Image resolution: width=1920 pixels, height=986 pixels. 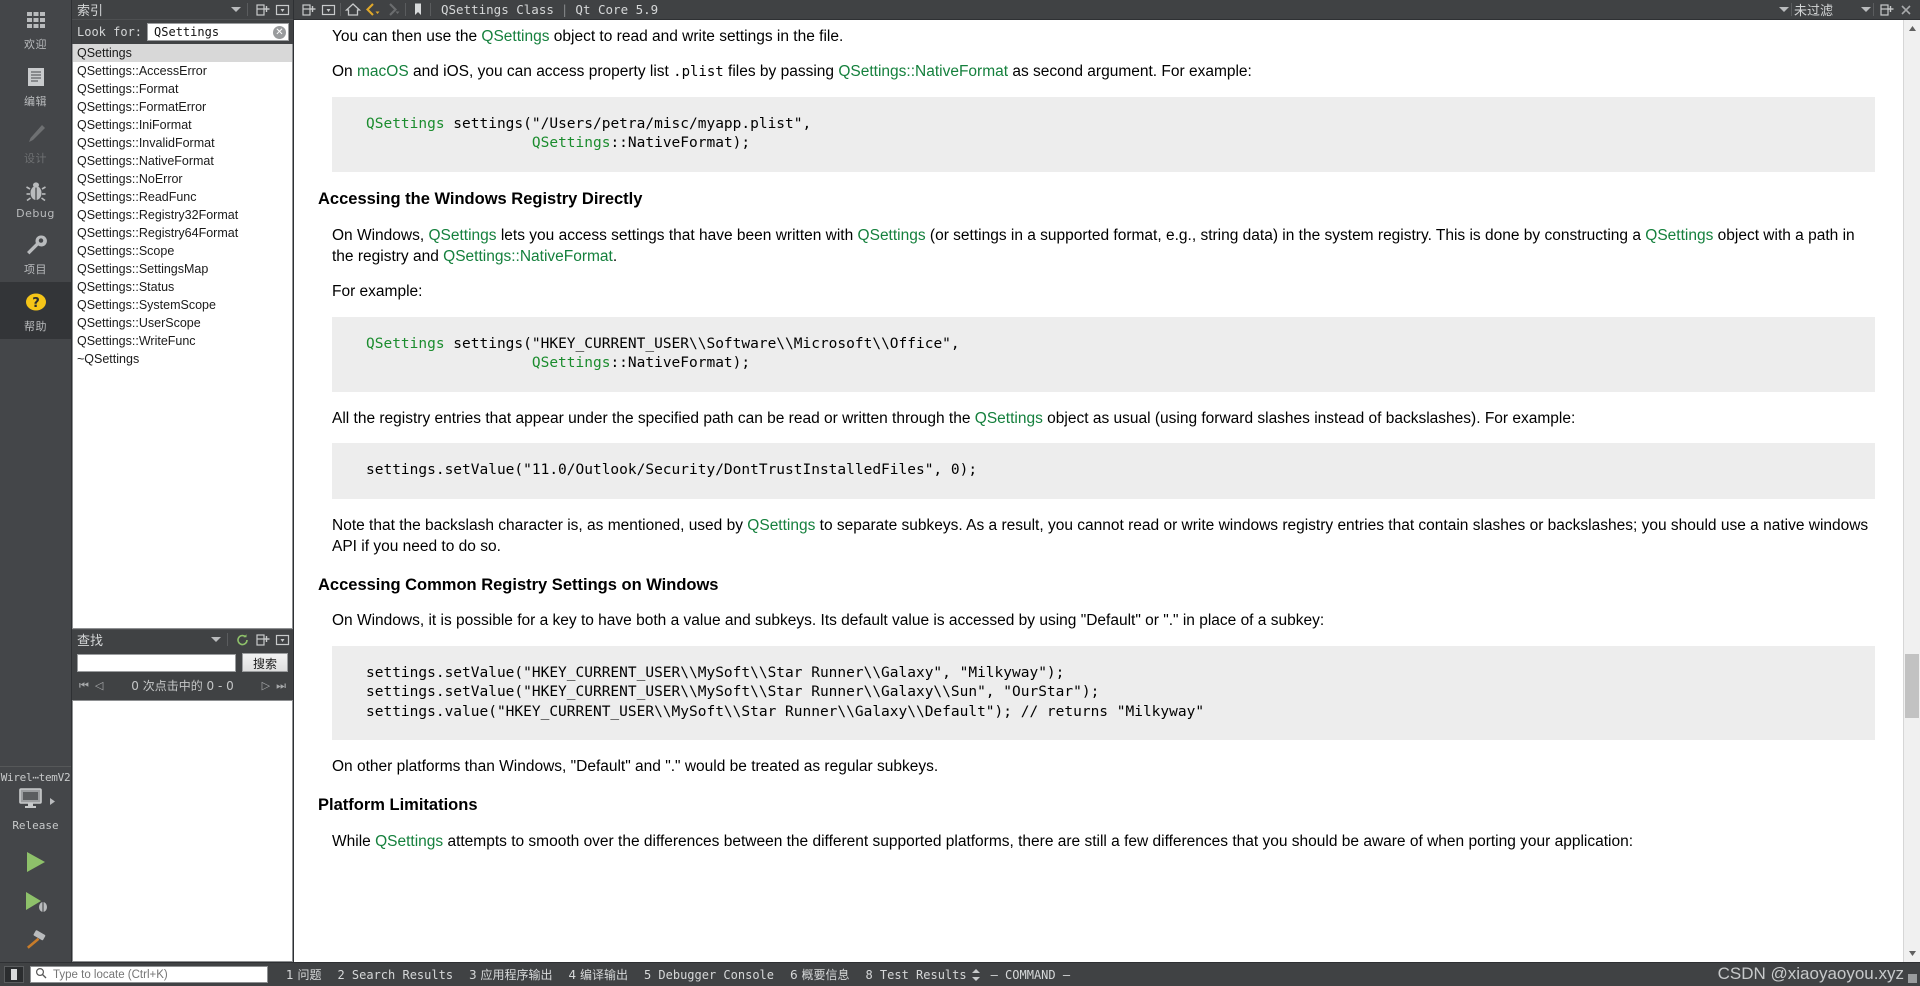 I want to click on vertical-scrollbar, so click(x=1911, y=491).